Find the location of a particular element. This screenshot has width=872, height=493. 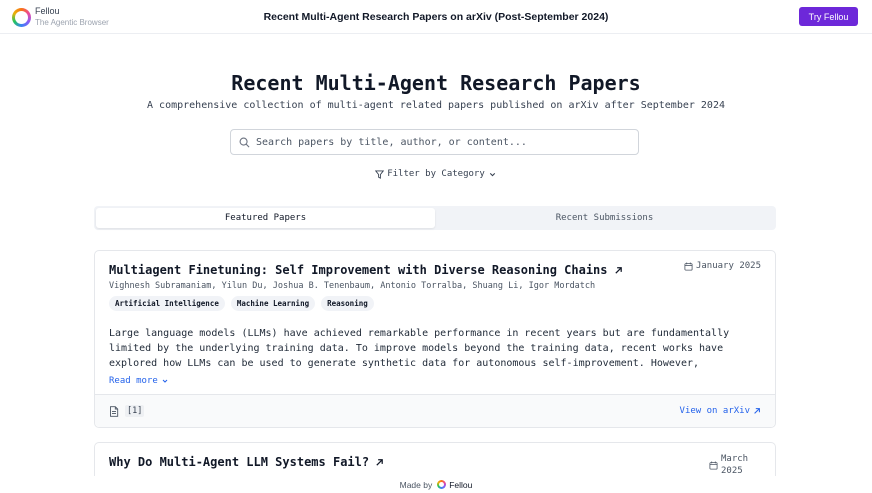

fellou-logo-icon is located at coordinates (442, 484).